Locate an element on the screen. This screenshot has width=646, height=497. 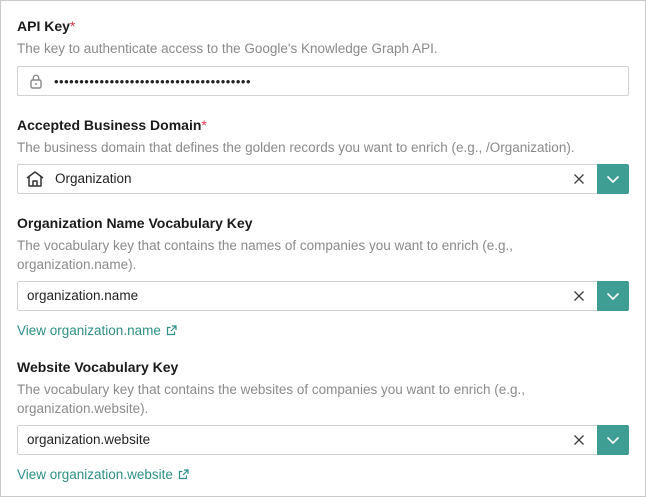
api-key-input-box is located at coordinates (323, 81).